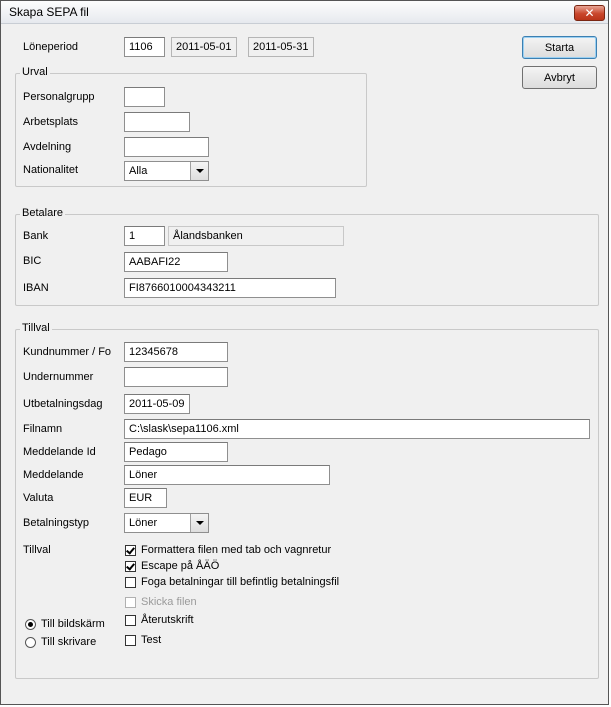 This screenshot has width=611, height=707. Describe the element at coordinates (236, 550) in the screenshot. I see `checkbox-formattera-label: Formattera filen med tab och vagnretur` at that location.